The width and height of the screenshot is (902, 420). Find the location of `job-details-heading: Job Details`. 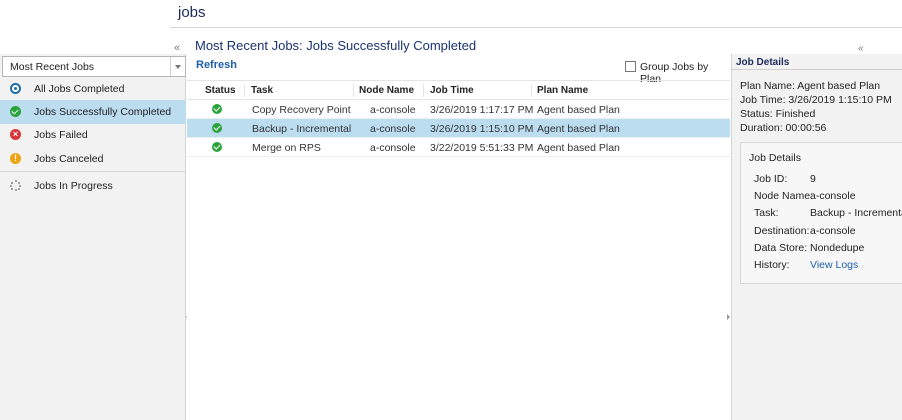

job-details-heading: Job Details is located at coordinates (763, 62).